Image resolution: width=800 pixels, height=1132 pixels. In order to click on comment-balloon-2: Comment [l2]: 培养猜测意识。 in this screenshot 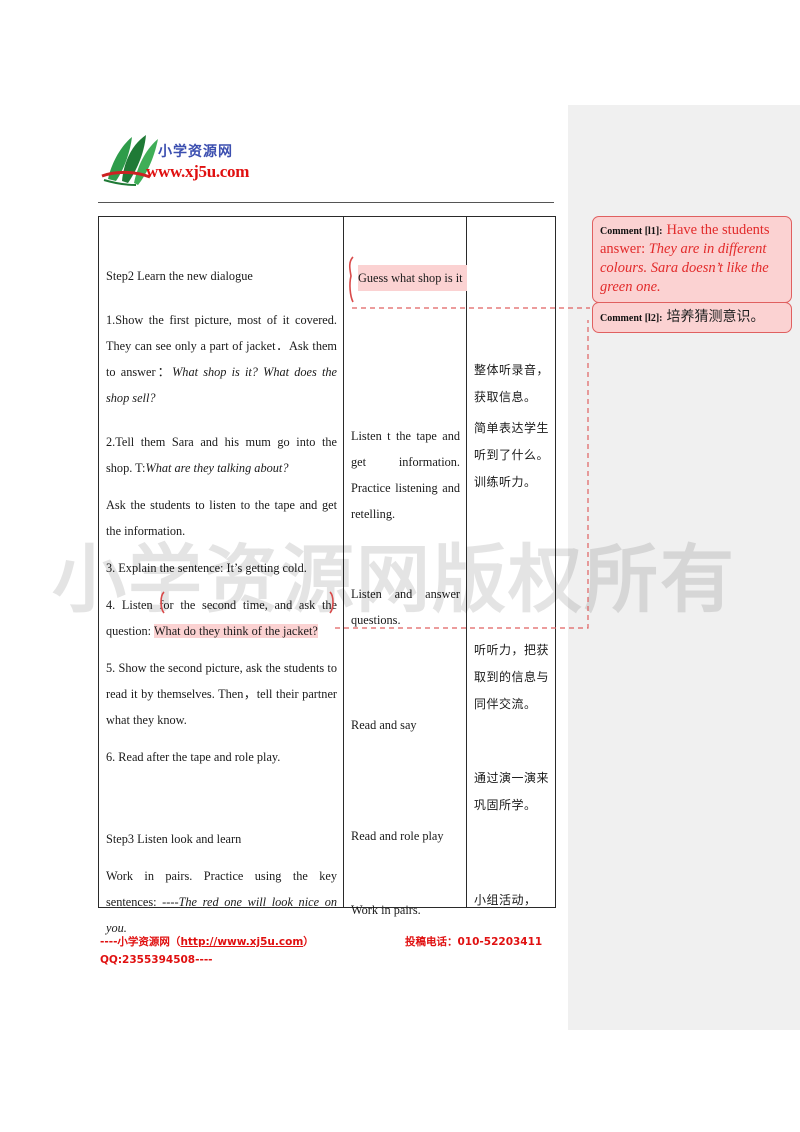, I will do `click(692, 317)`.